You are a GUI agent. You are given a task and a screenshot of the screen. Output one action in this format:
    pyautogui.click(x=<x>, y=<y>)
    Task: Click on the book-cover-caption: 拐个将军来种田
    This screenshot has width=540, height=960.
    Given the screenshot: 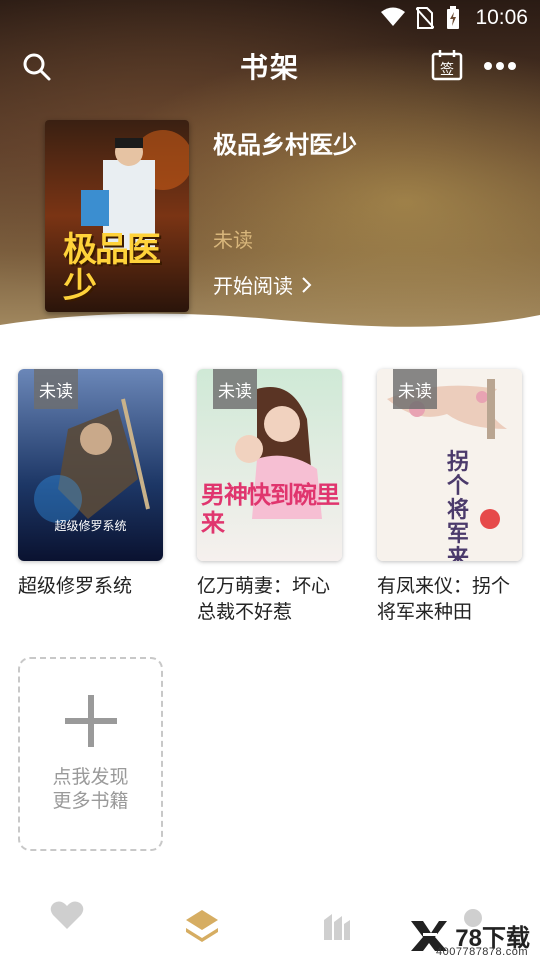 What is the action you would take?
    pyautogui.click(x=458, y=506)
    